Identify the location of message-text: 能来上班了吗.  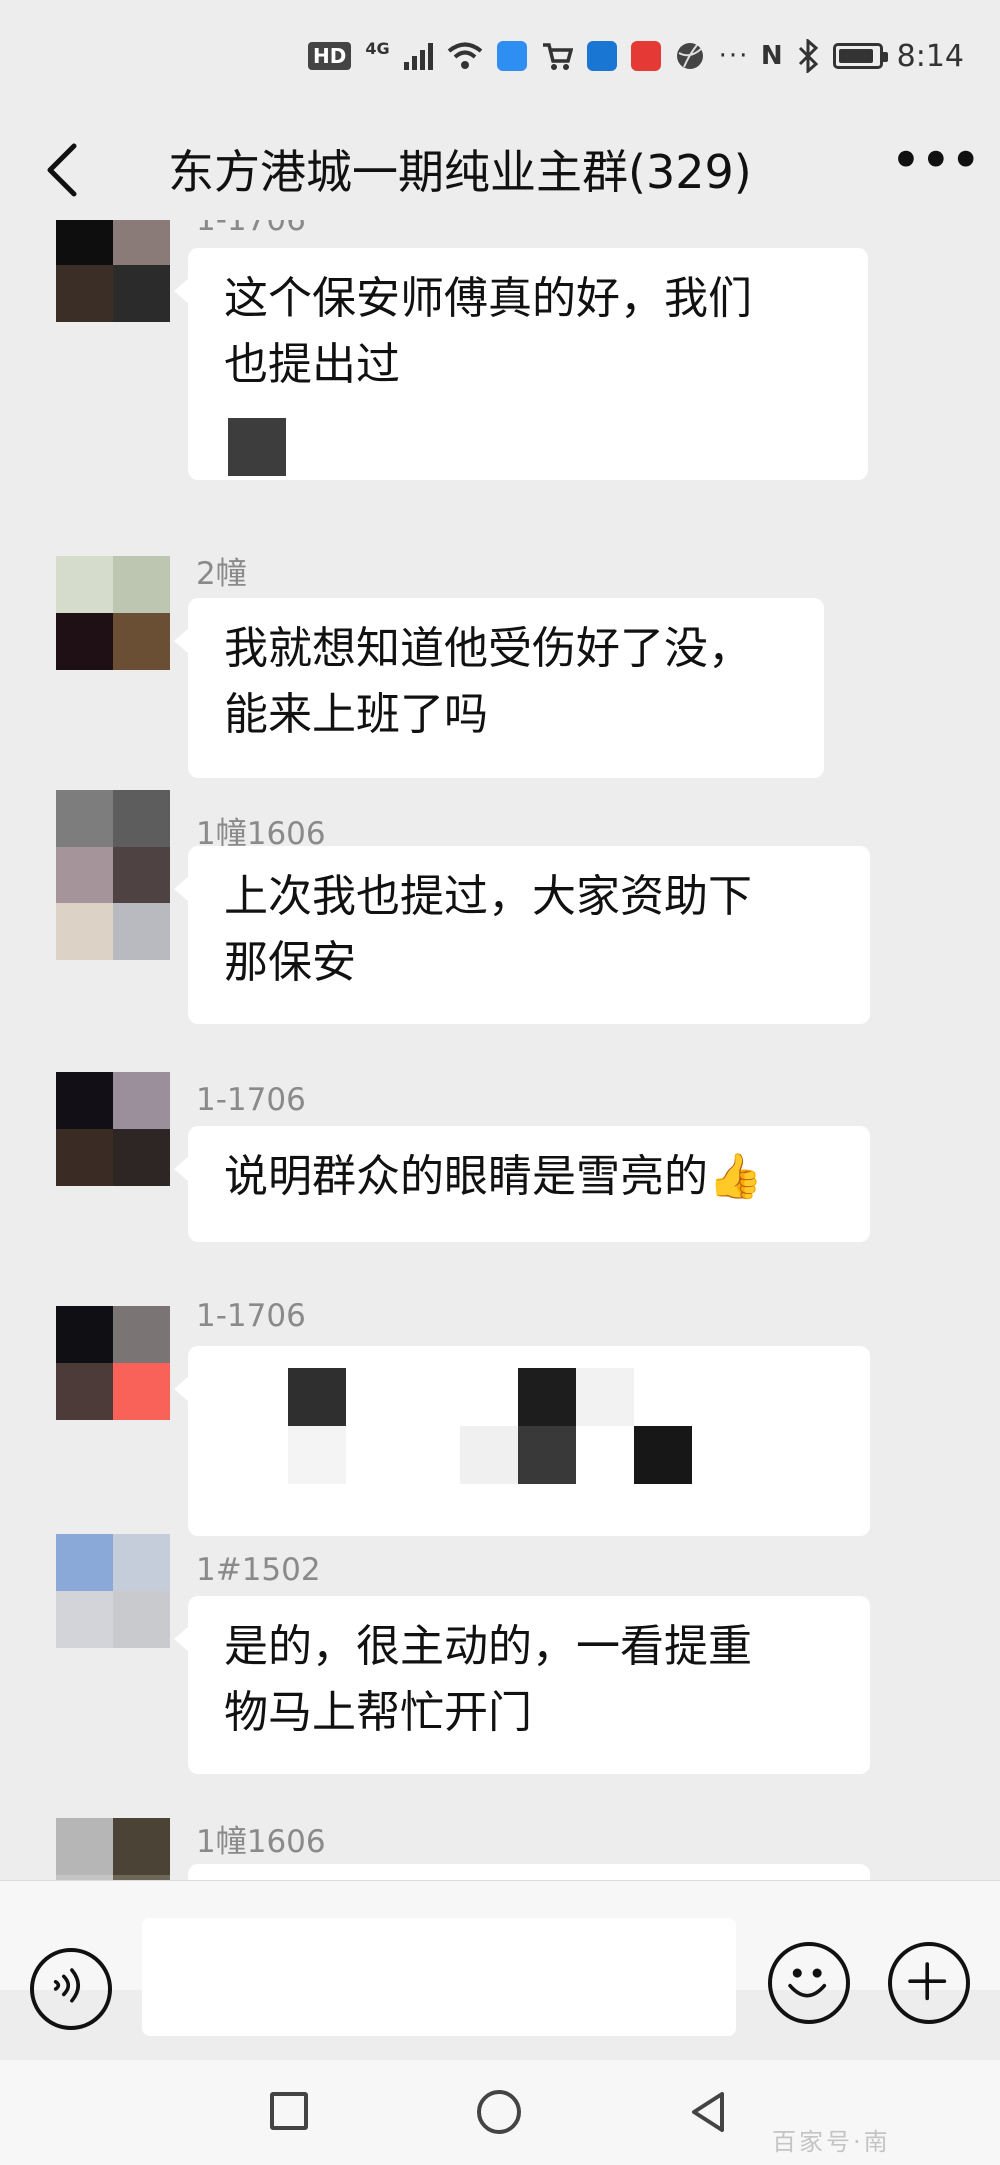
(356, 714).